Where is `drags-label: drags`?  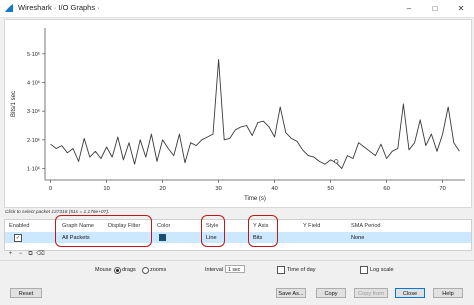
drags-label: drags is located at coordinates (129, 270).